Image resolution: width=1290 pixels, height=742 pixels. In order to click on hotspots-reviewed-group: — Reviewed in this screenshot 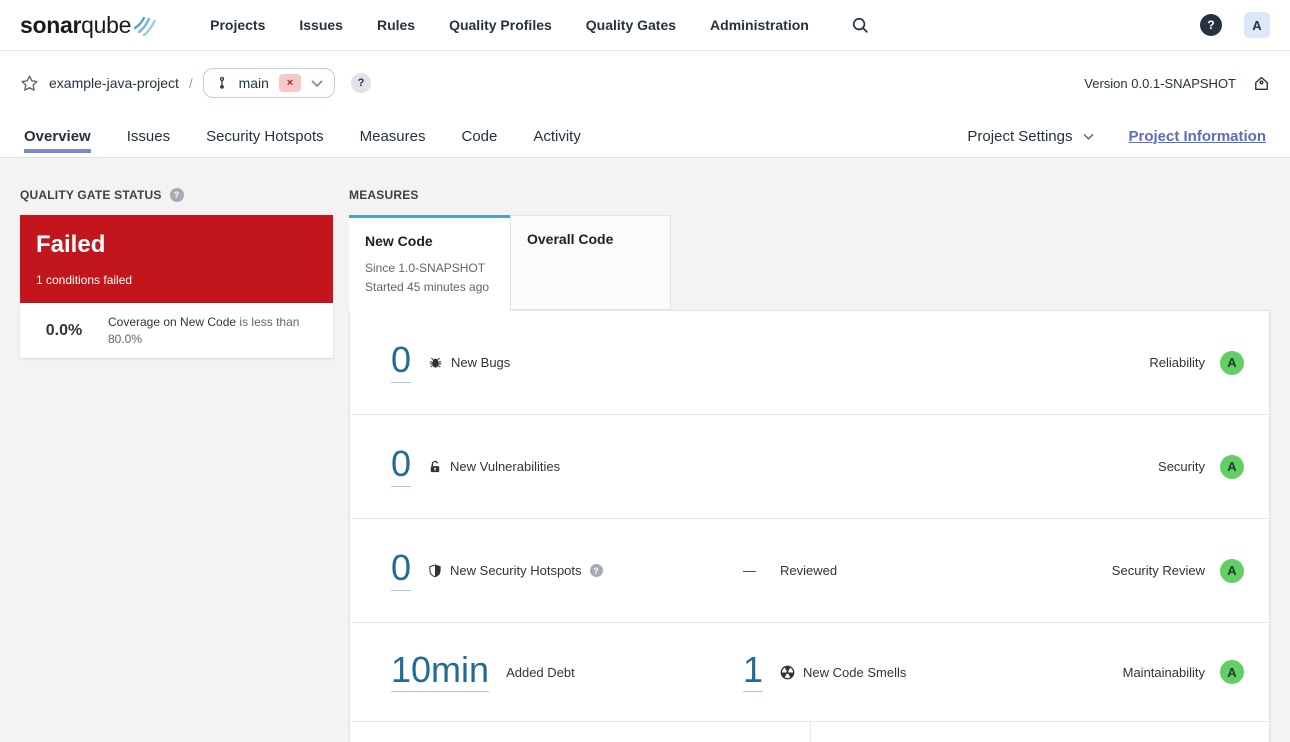, I will do `click(790, 570)`.